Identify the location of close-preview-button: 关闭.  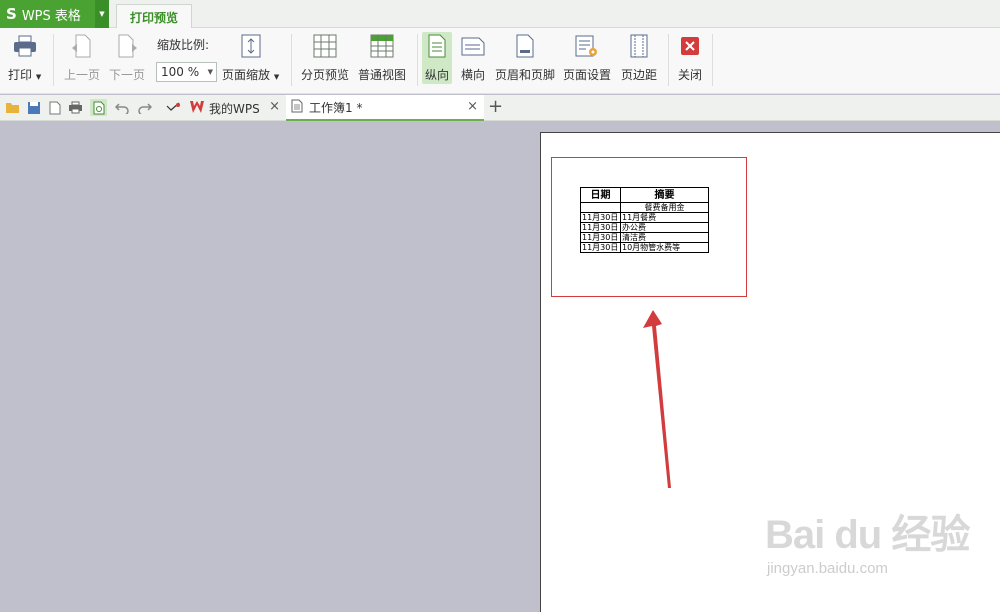
(690, 58).